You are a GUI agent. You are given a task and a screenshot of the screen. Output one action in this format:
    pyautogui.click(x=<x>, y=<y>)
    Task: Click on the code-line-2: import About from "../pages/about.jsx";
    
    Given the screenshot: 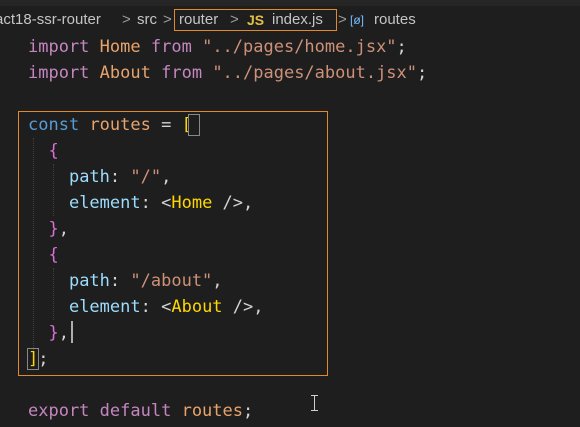 What is the action you would take?
    pyautogui.click(x=227, y=73)
    